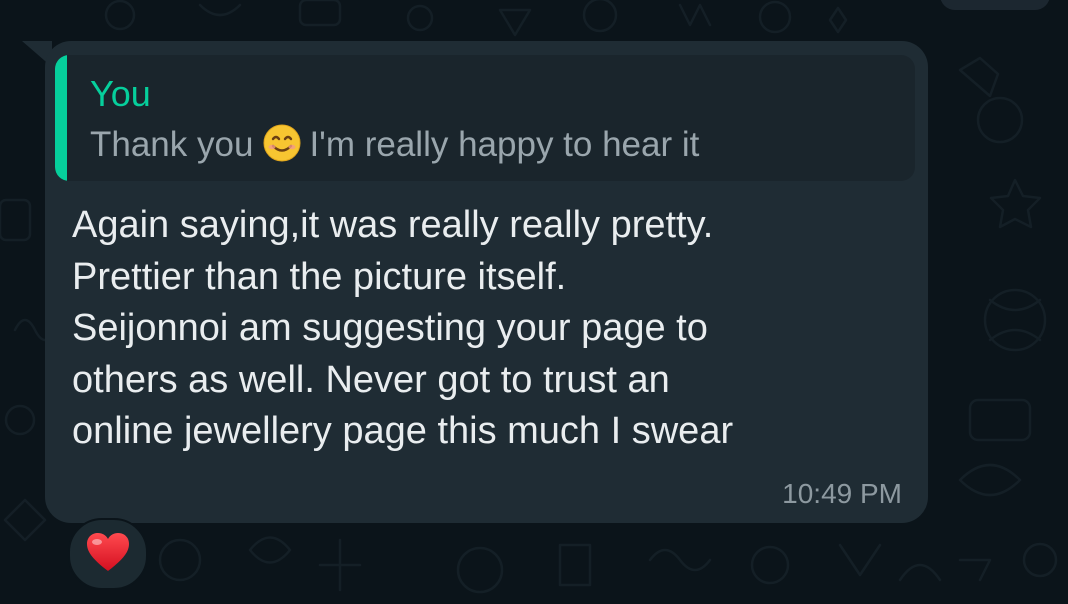 This screenshot has width=1068, height=604. I want to click on message-line: others as well. Never got to trust an, so click(371, 379).